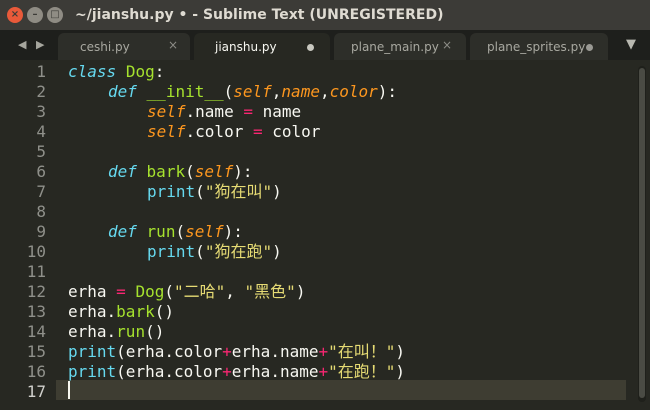 The image size is (650, 410). Describe the element at coordinates (41, 91) in the screenshot. I see `line-number: 2` at that location.